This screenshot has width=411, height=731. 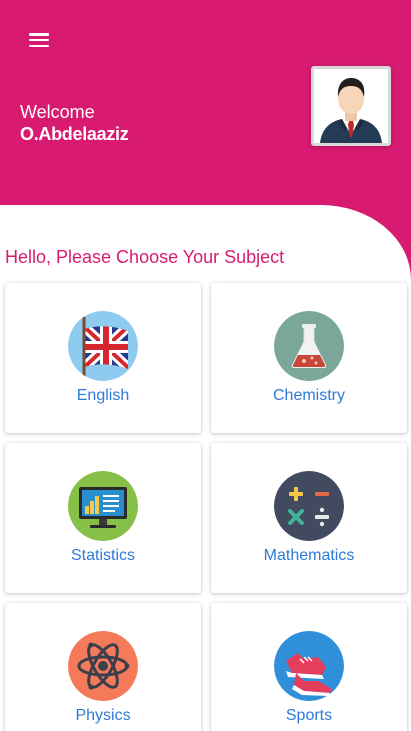 I want to click on subject-label: Chemistry, so click(x=308, y=395).